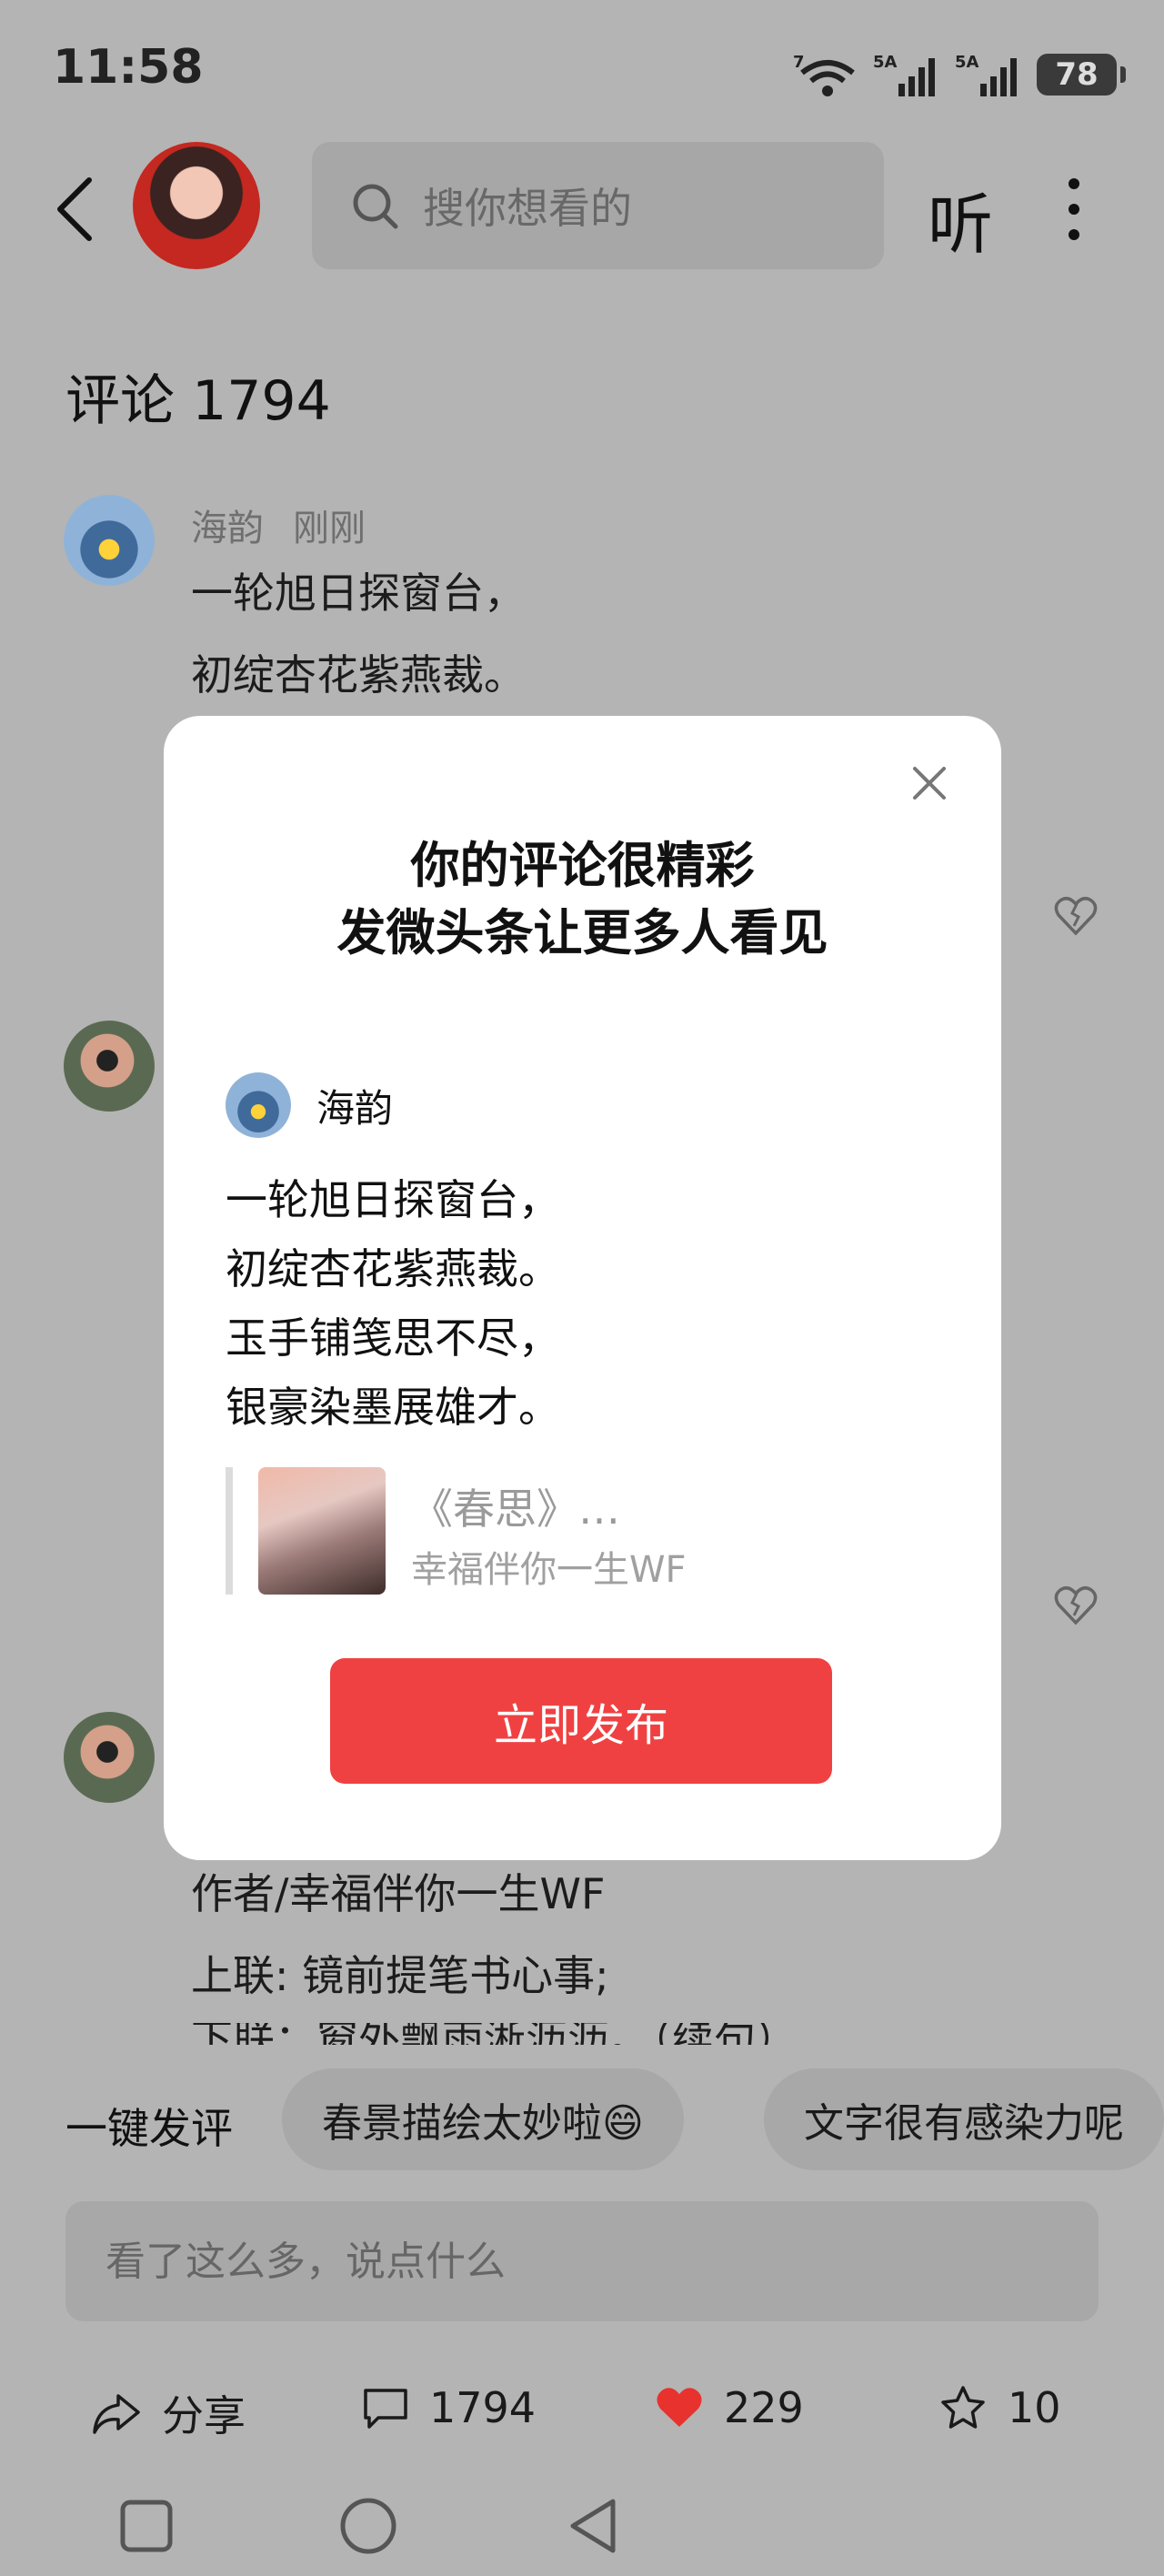  What do you see at coordinates (393, 1268) in the screenshot?
I see `preview-line: 初绽杏花紫燕裁。` at bounding box center [393, 1268].